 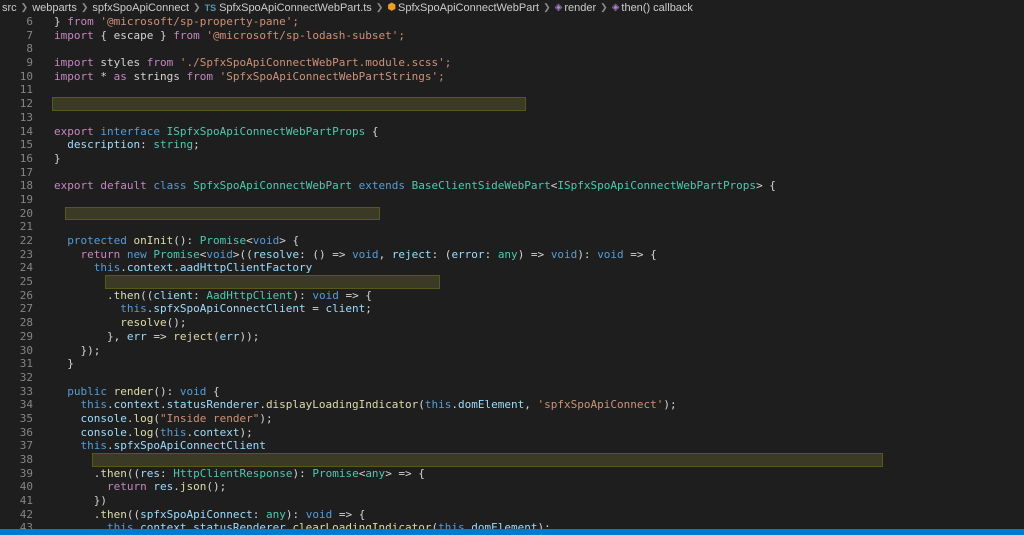 I want to click on code-line: 6} from '@microsoft/sp-property-pane';, so click(x=512, y=22).